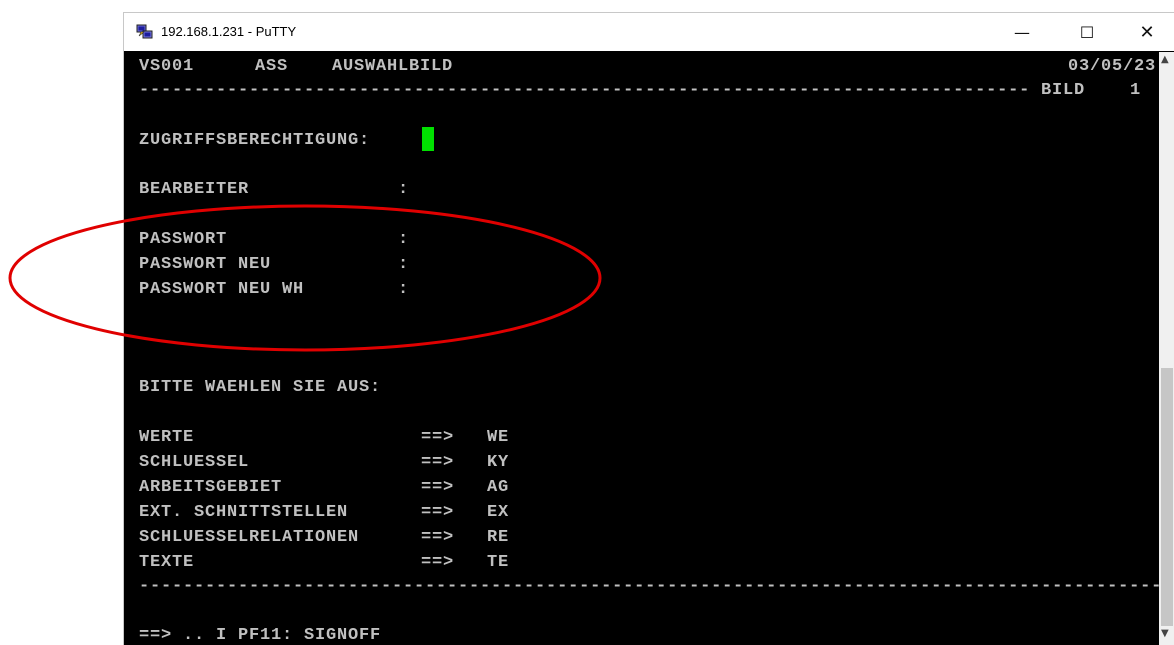 The width and height of the screenshot is (1174, 645). I want to click on scroll-down-icon: ▼, so click(1165, 633).